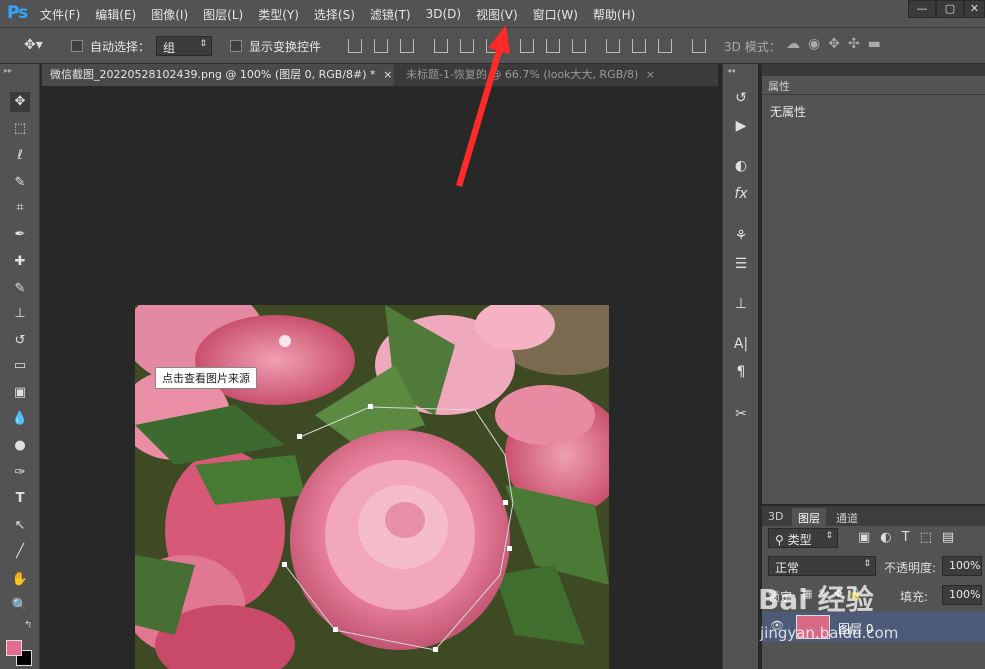 This screenshot has width=985, height=669. I want to click on distribute-hcenter-icon, so click(639, 46).